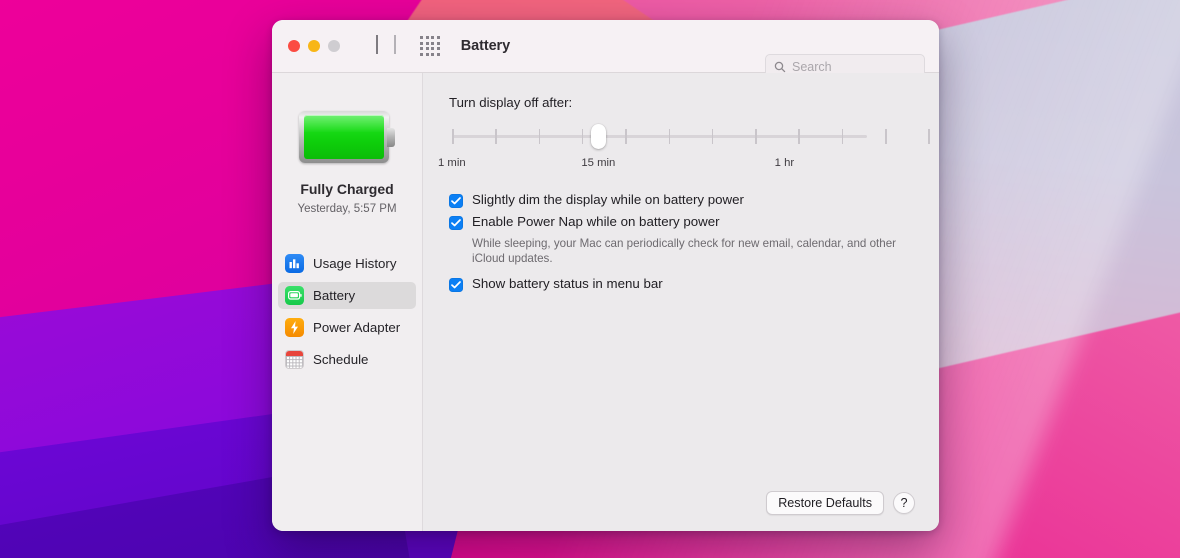 The image size is (1180, 558). I want to click on slider-tick-label: 1 hr, so click(784, 163).